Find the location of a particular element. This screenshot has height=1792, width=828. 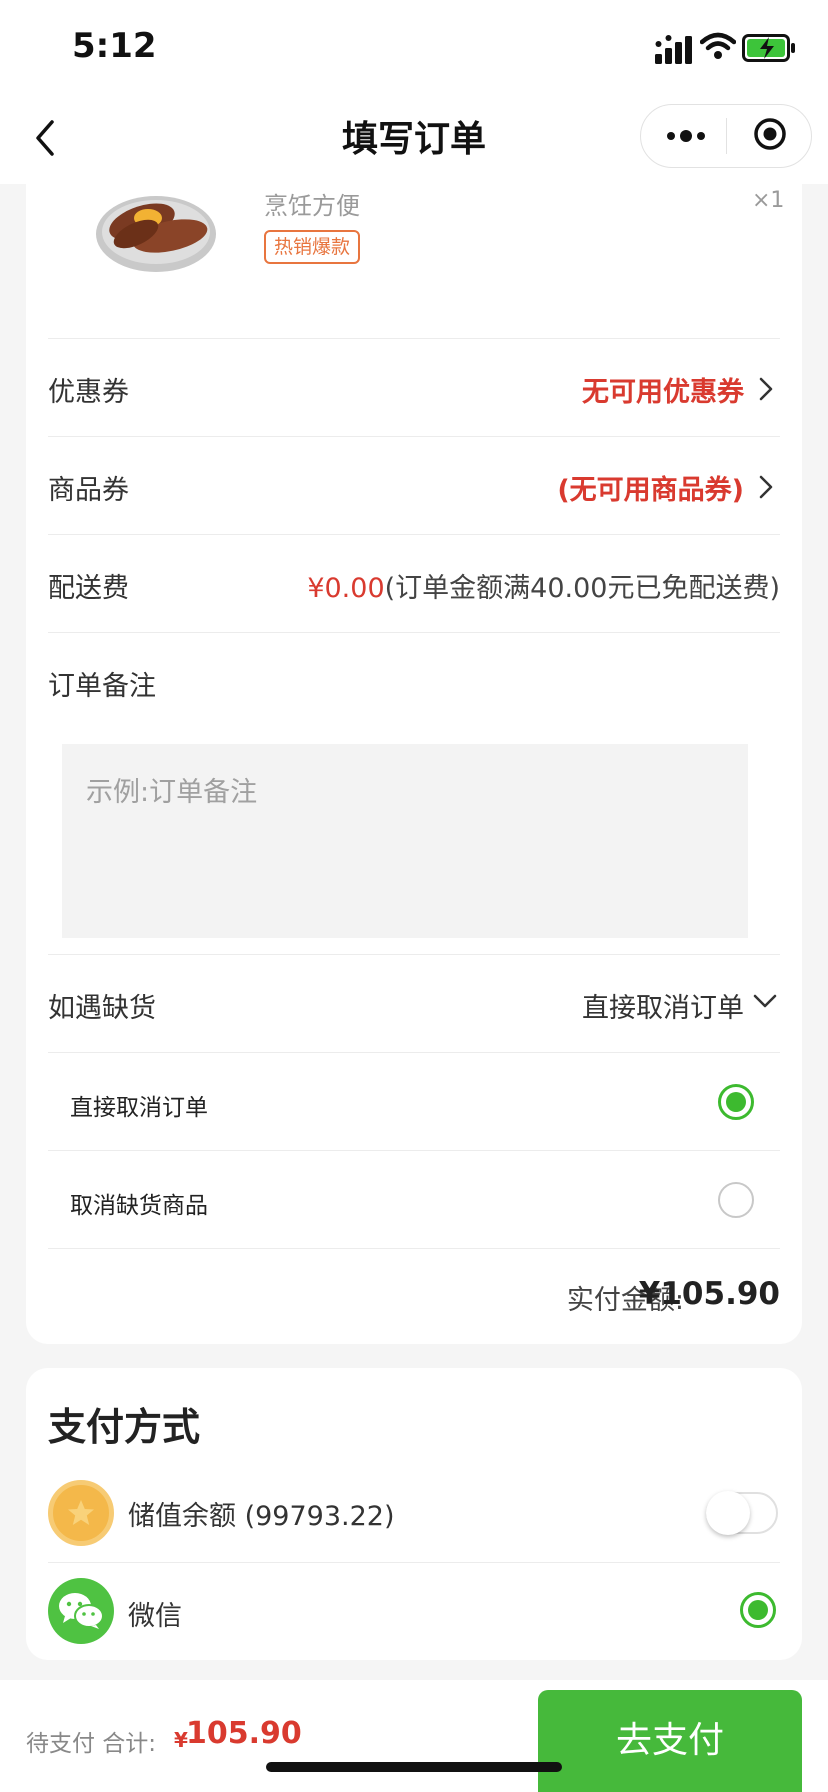

home-indicator is located at coordinates (414, 1767).